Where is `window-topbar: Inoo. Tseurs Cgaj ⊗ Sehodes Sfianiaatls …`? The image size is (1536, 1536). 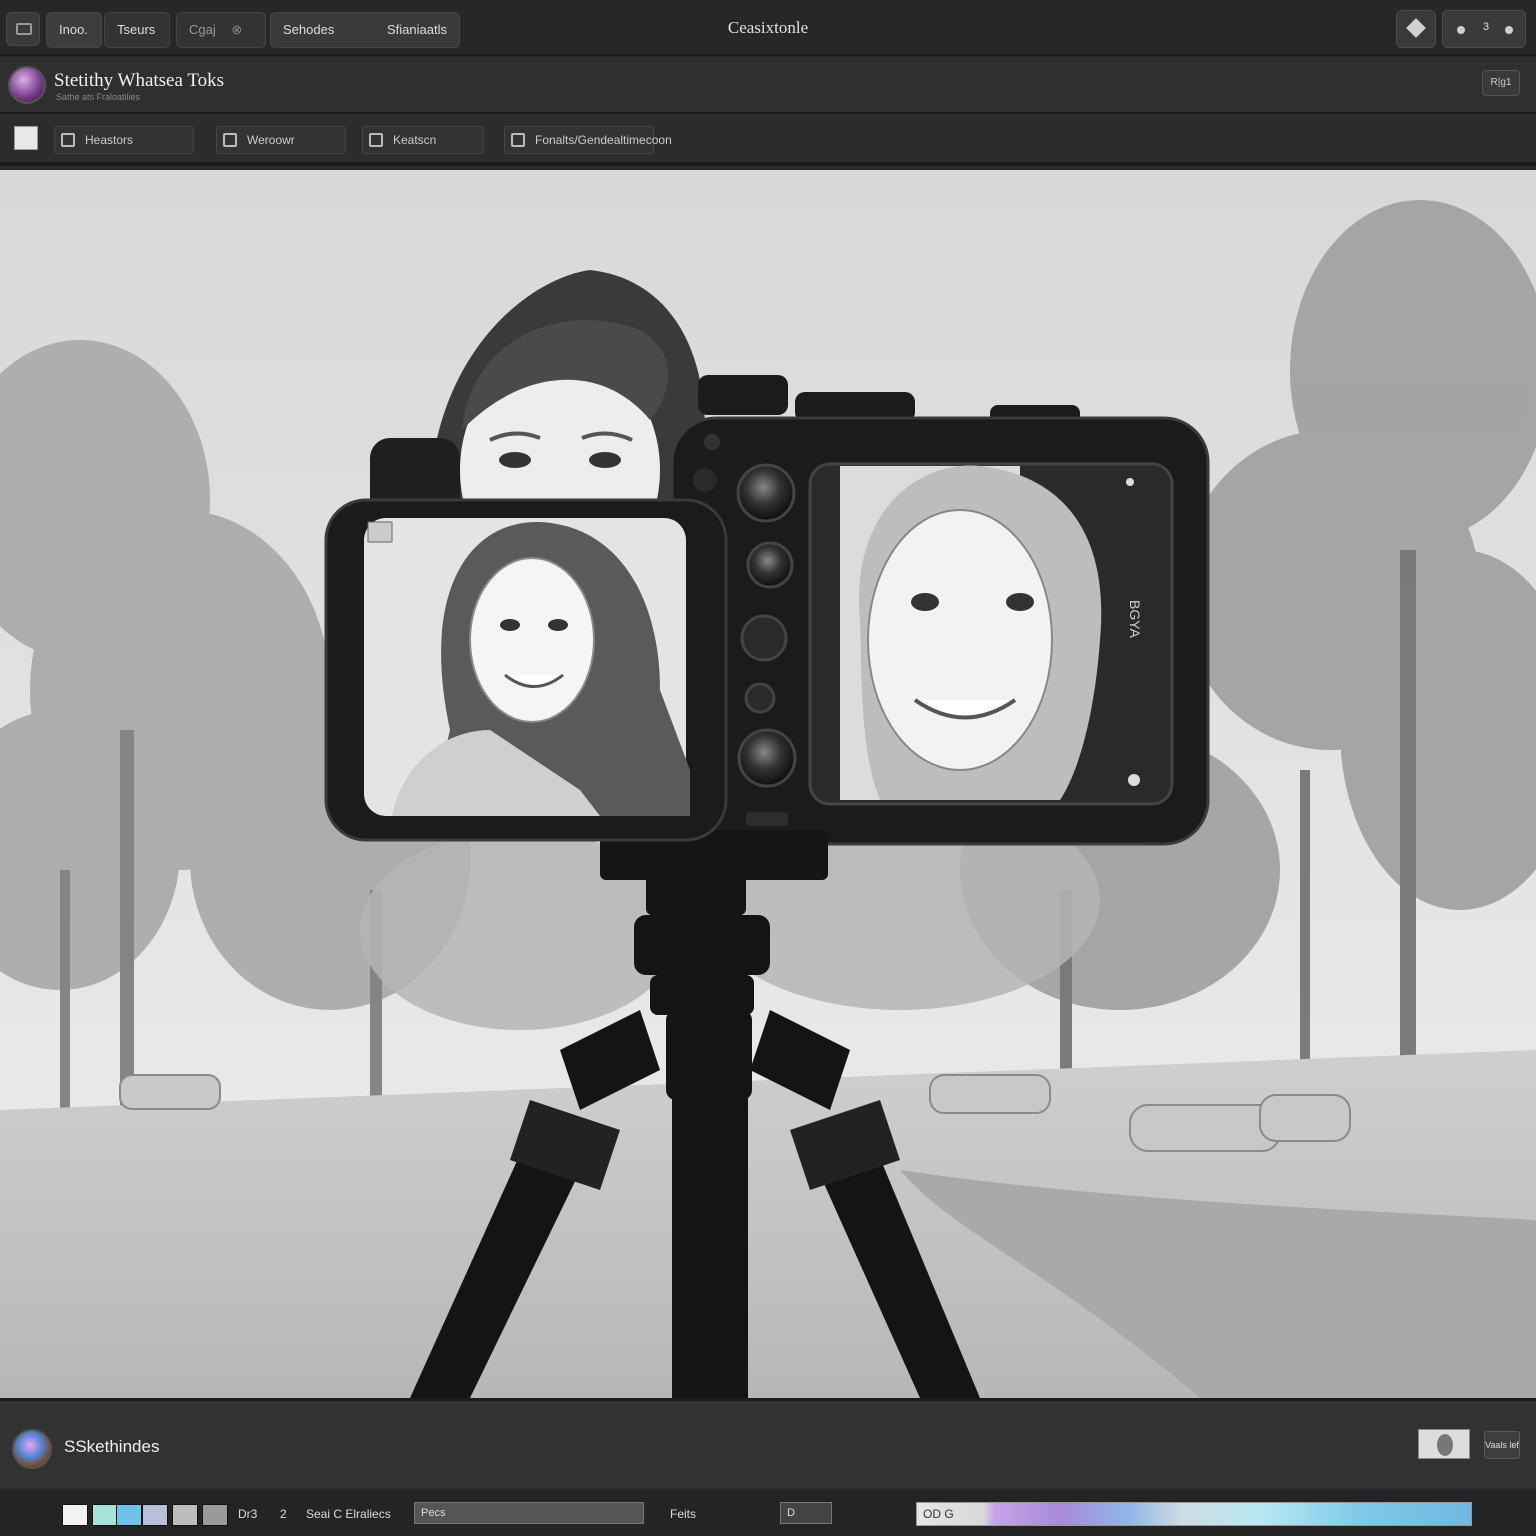 window-topbar: Inoo. Tseurs Cgaj ⊗ Sehodes Sfianiaatls … is located at coordinates (768, 28).